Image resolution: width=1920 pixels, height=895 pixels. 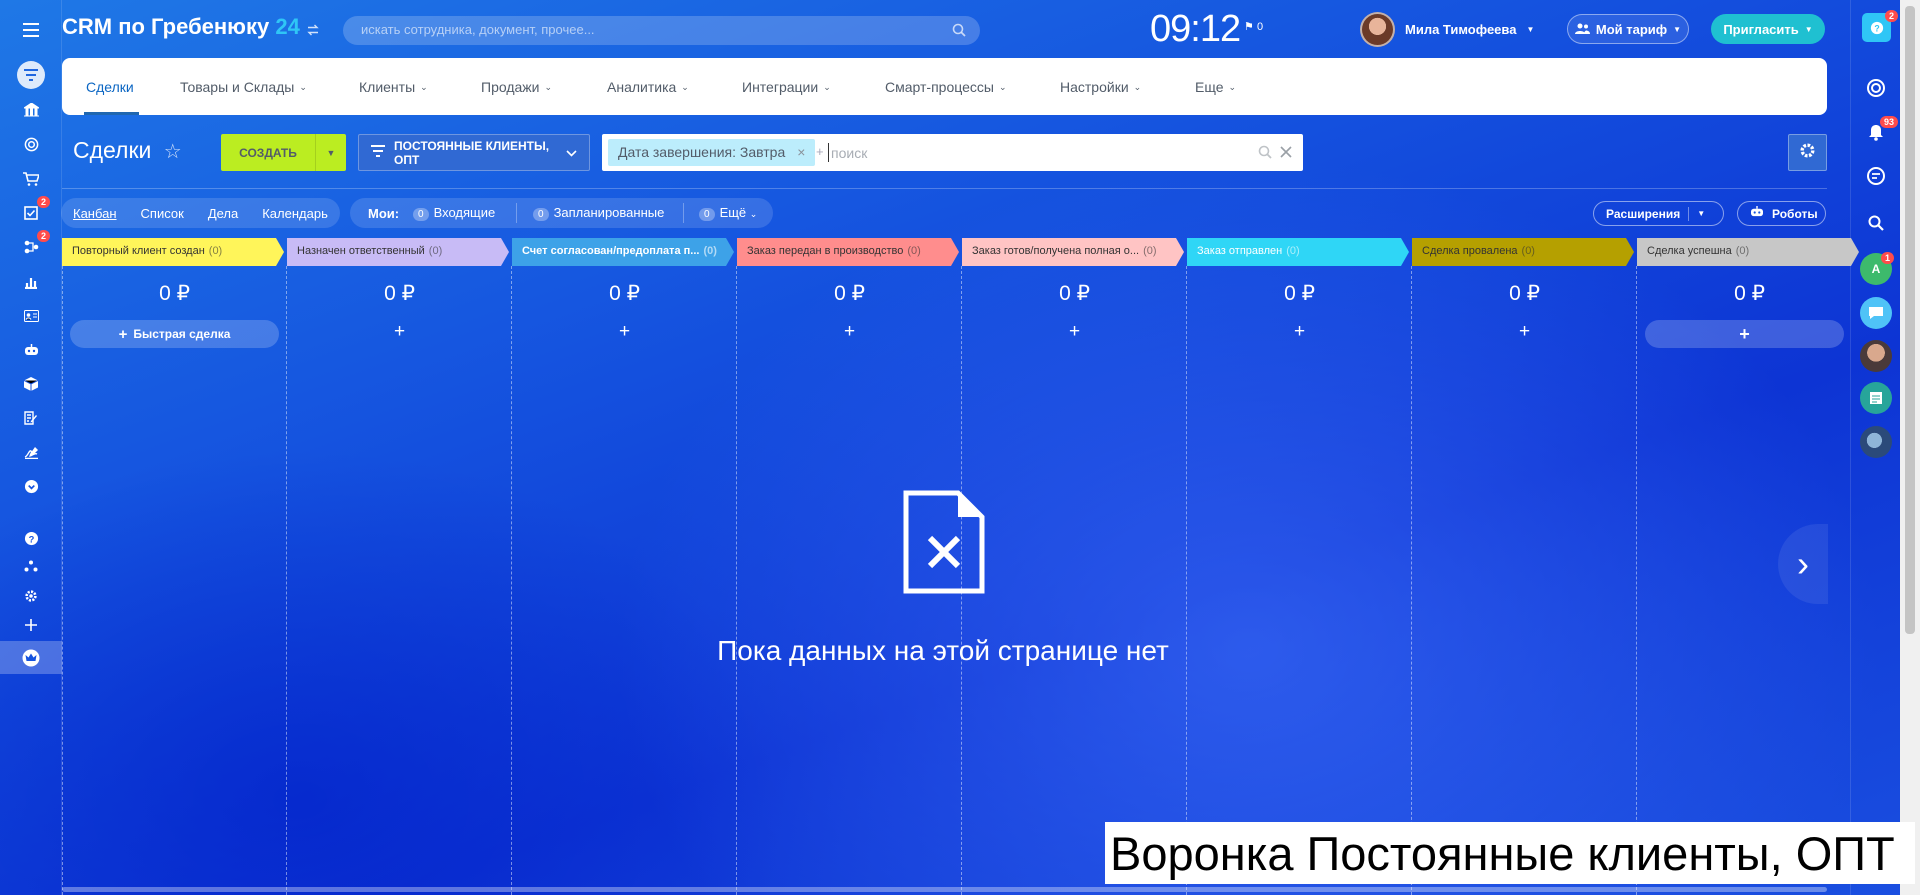 What do you see at coordinates (182, 334) in the screenshot?
I see `quick-deal-label: Быстрая сделка` at bounding box center [182, 334].